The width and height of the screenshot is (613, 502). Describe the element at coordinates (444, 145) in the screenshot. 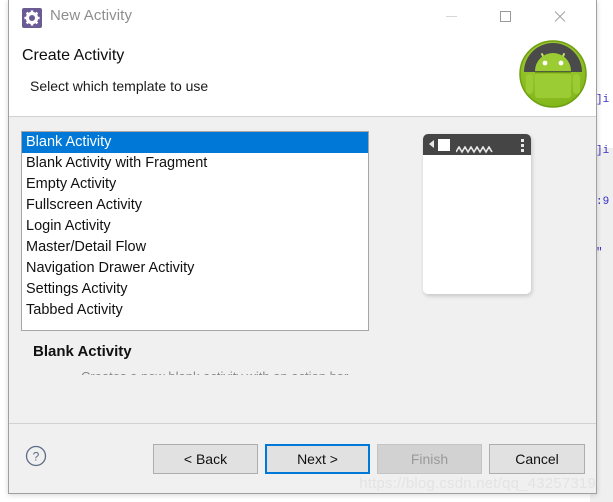

I see `app-square-icon` at that location.